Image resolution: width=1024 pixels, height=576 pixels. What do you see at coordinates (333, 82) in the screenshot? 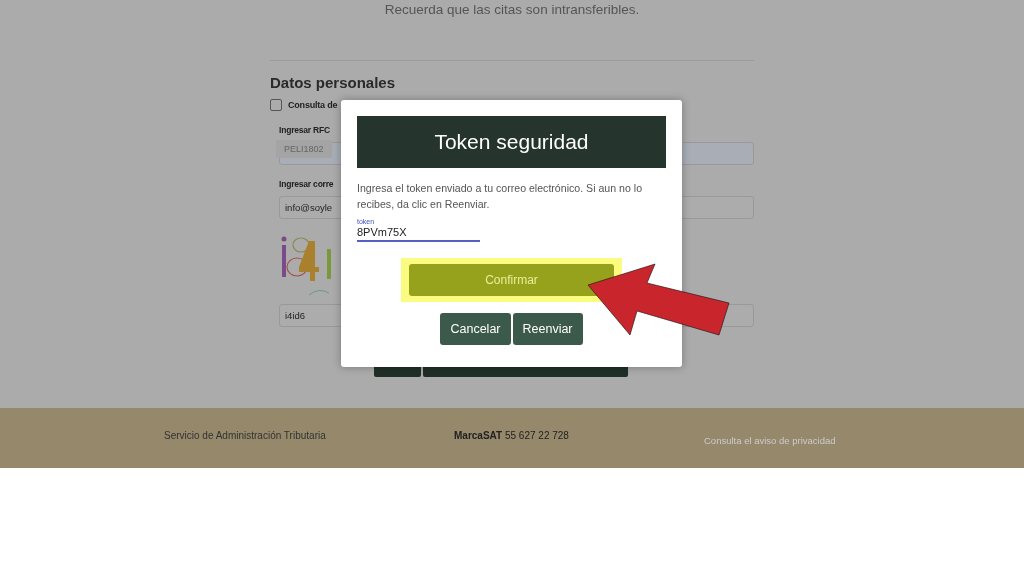
I see `section-title: Datos personales` at bounding box center [333, 82].